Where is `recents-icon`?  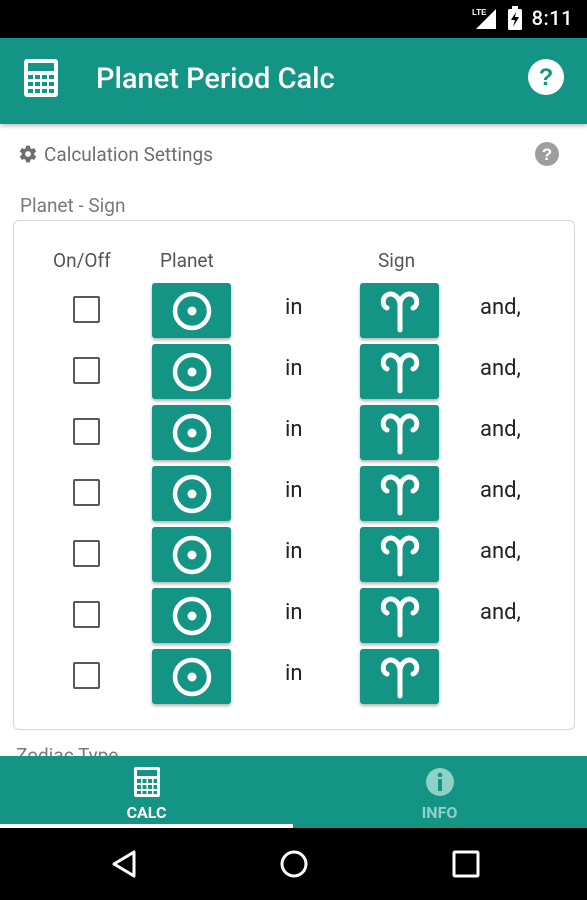
recents-icon is located at coordinates (466, 864).